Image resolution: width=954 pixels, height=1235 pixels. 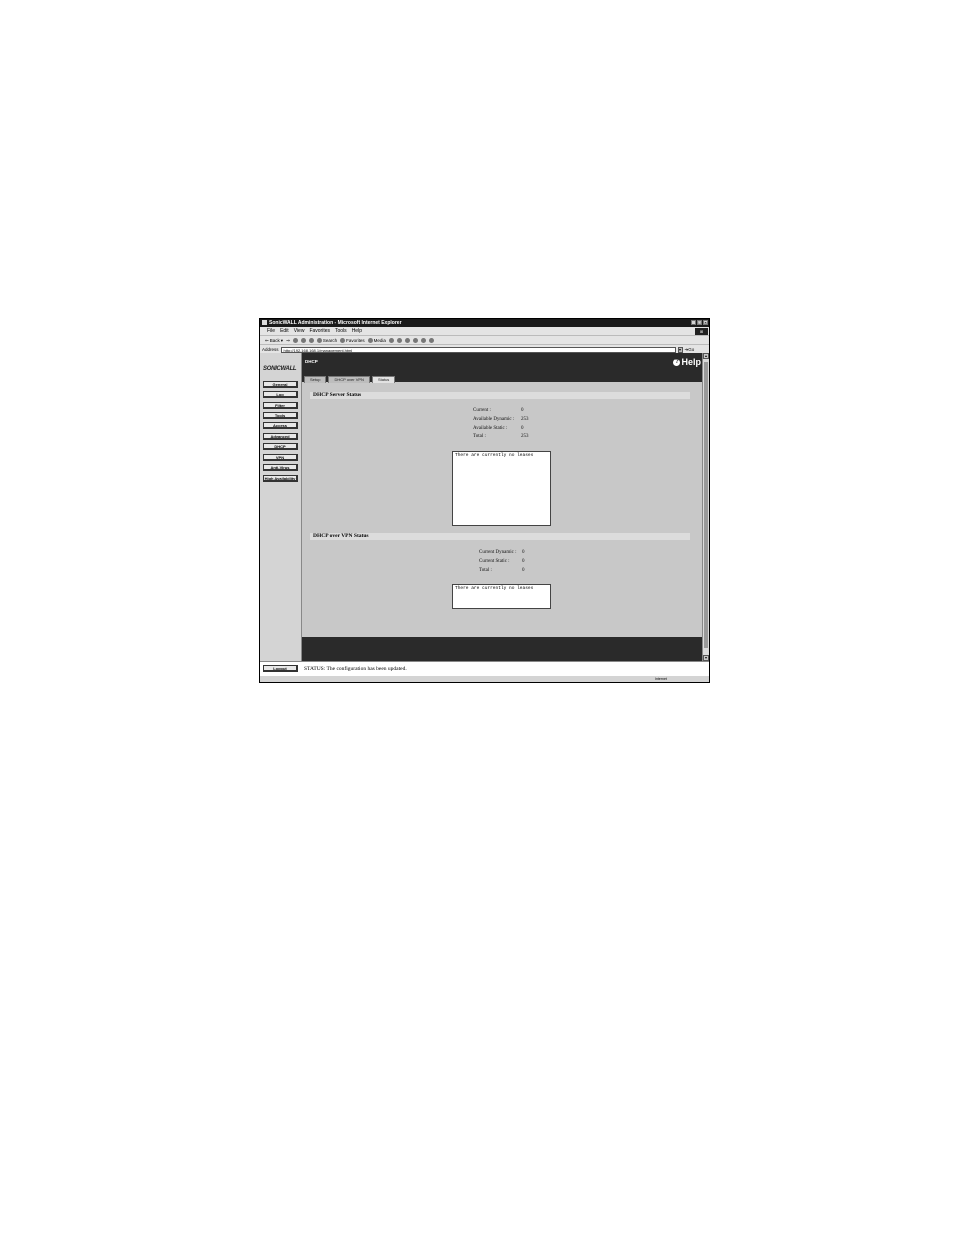 I want to click on menu-favorites: Favorites, so click(x=319, y=331).